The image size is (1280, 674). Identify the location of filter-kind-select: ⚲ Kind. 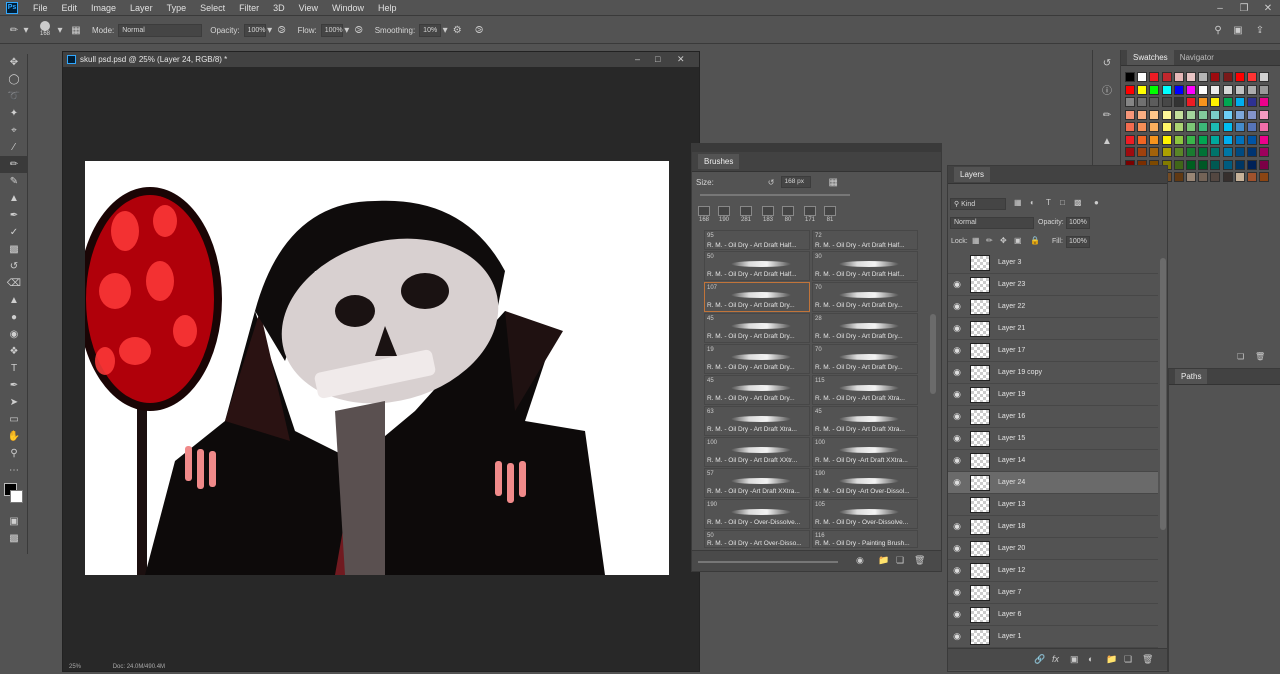
(978, 204).